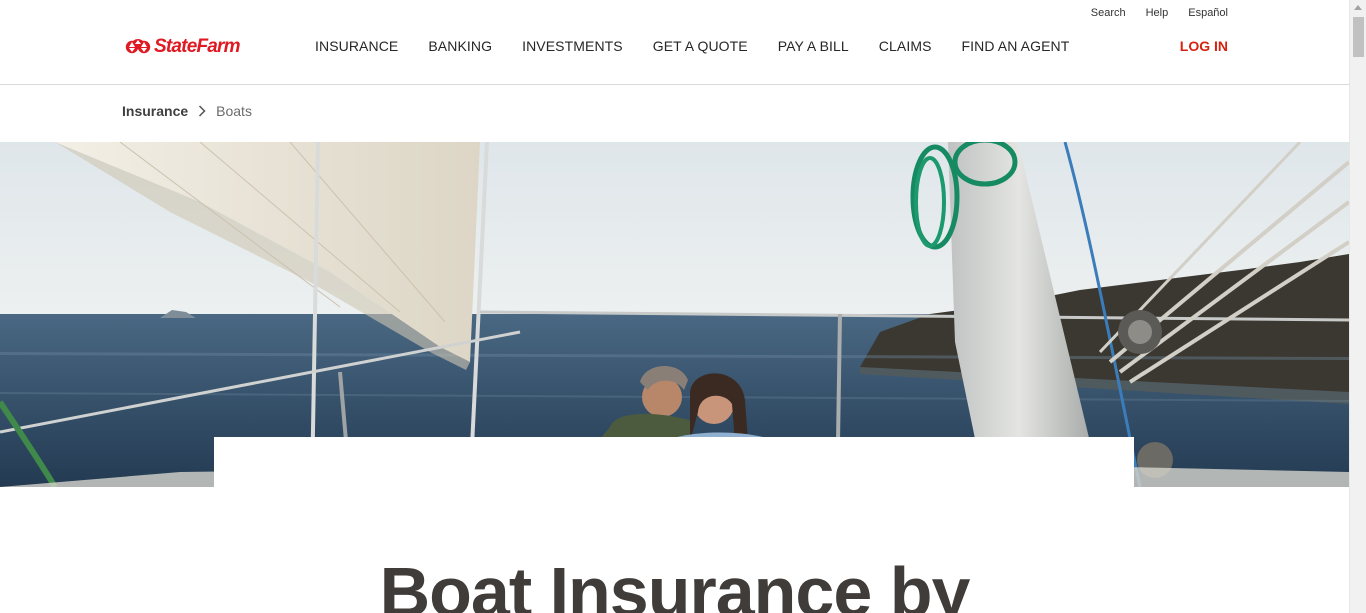 The image size is (1366, 613). What do you see at coordinates (1208, 13) in the screenshot?
I see `utility-link-espanol: Español` at bounding box center [1208, 13].